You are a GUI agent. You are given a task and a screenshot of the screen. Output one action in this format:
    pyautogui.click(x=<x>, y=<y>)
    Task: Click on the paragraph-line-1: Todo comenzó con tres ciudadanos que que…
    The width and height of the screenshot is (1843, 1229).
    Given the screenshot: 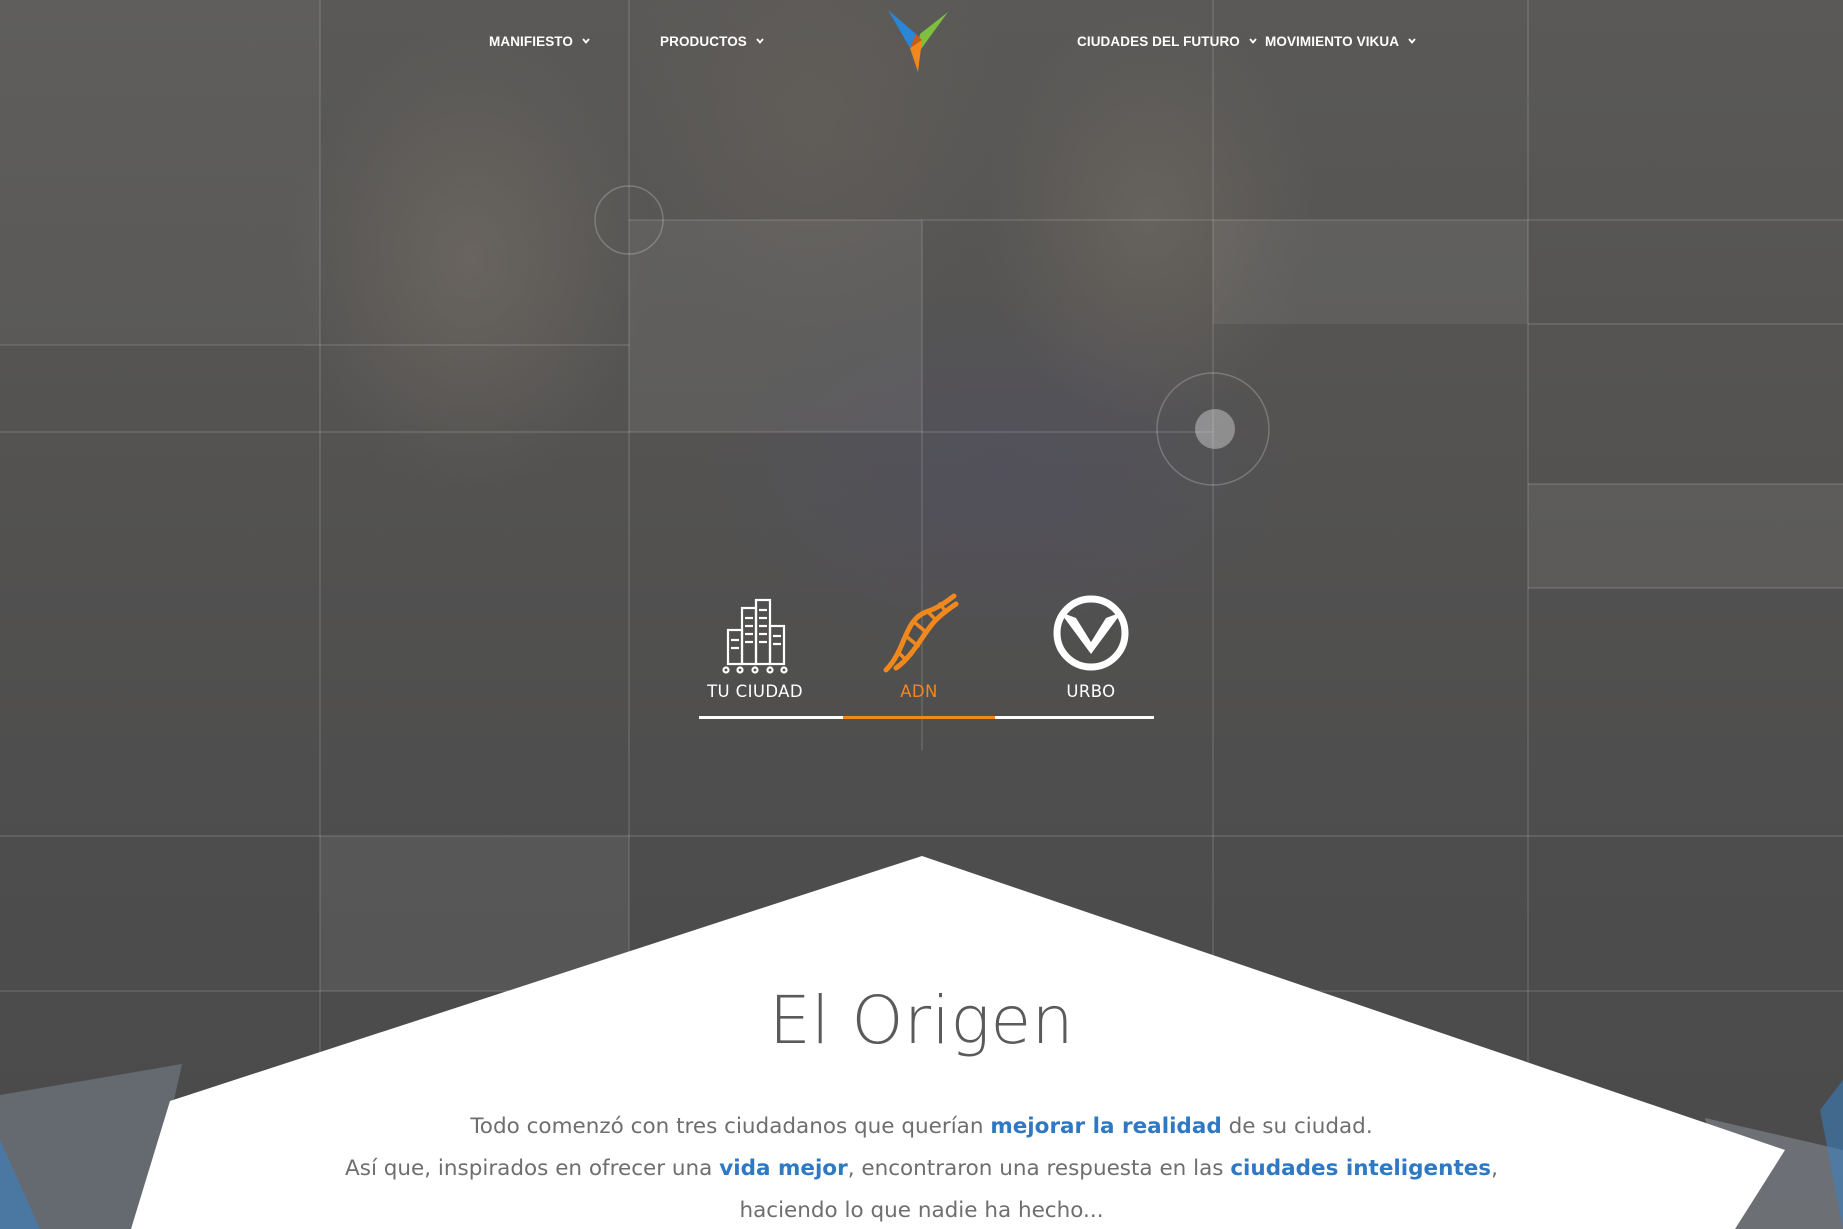 What is the action you would take?
    pyautogui.click(x=921, y=1127)
    